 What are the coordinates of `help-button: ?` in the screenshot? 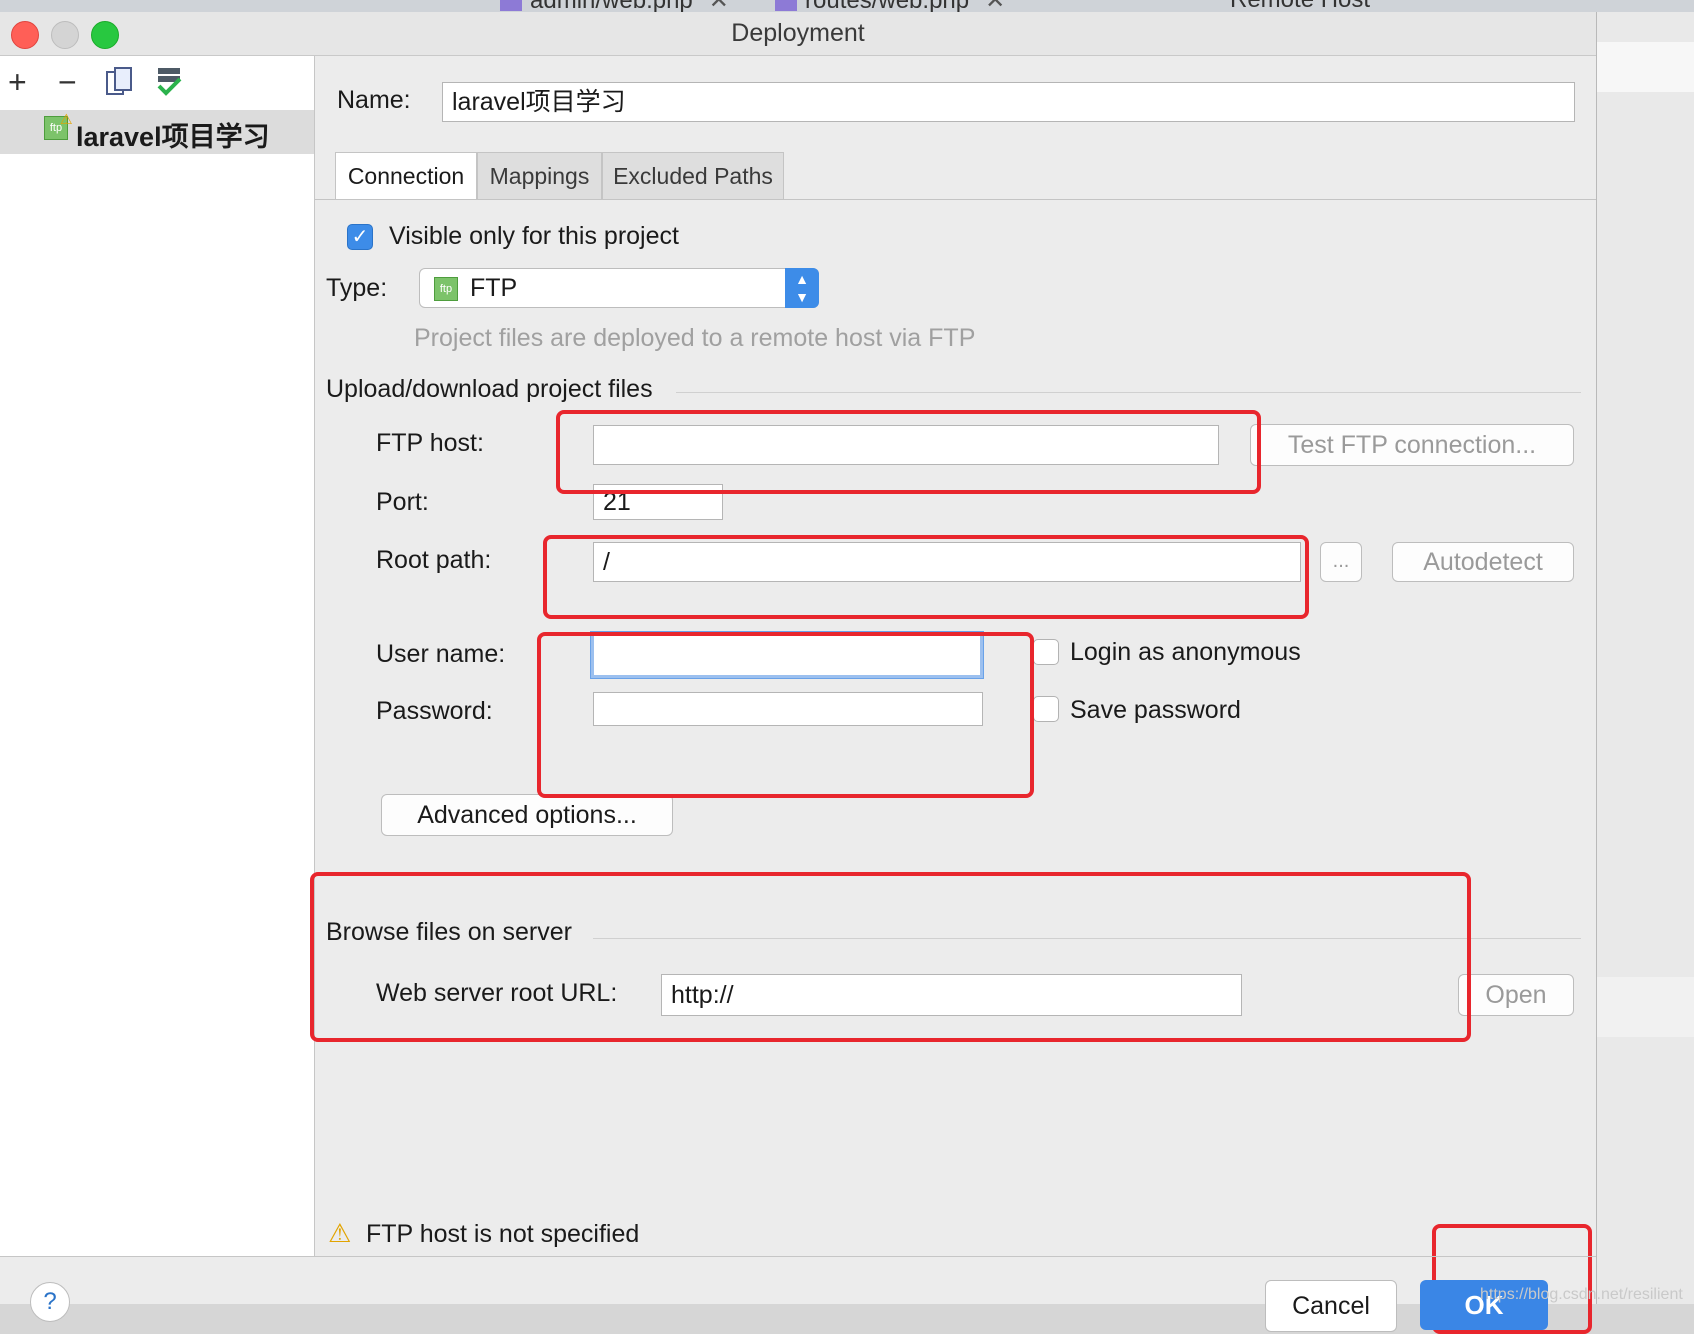 It's located at (50, 1302).